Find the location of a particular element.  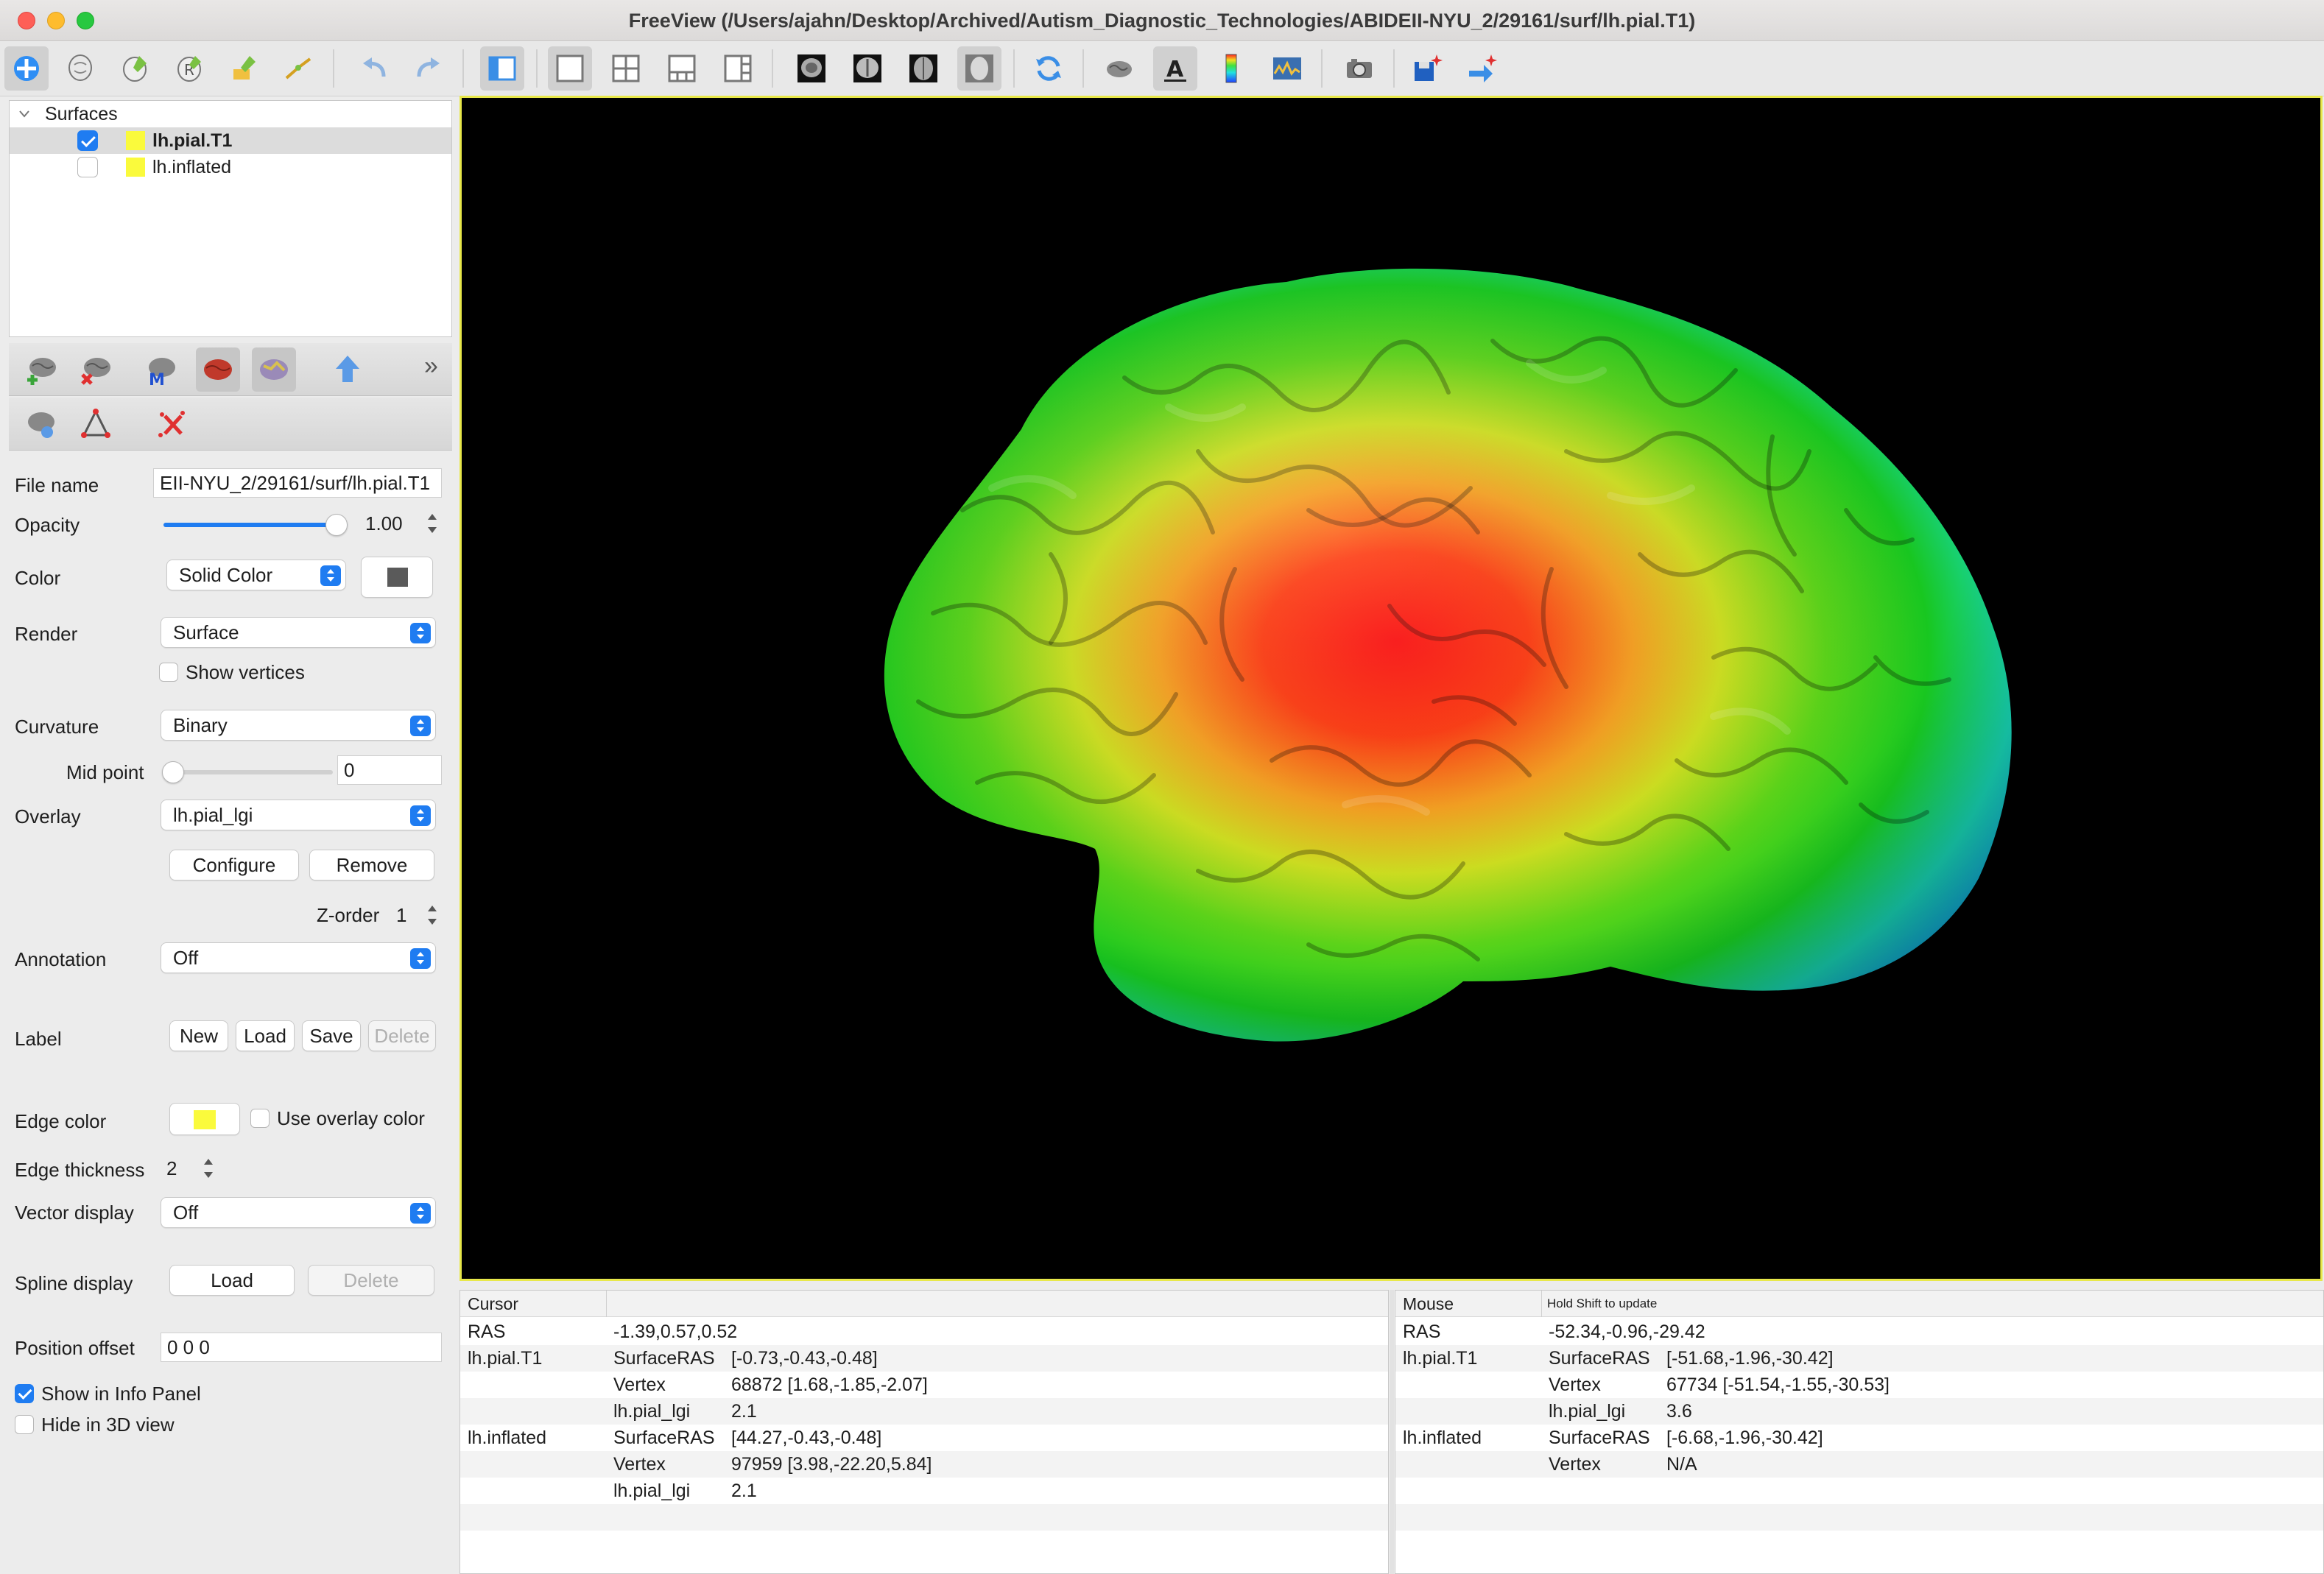

info-row: lh.pial_lgi 3.6 is located at coordinates (1859, 1411).